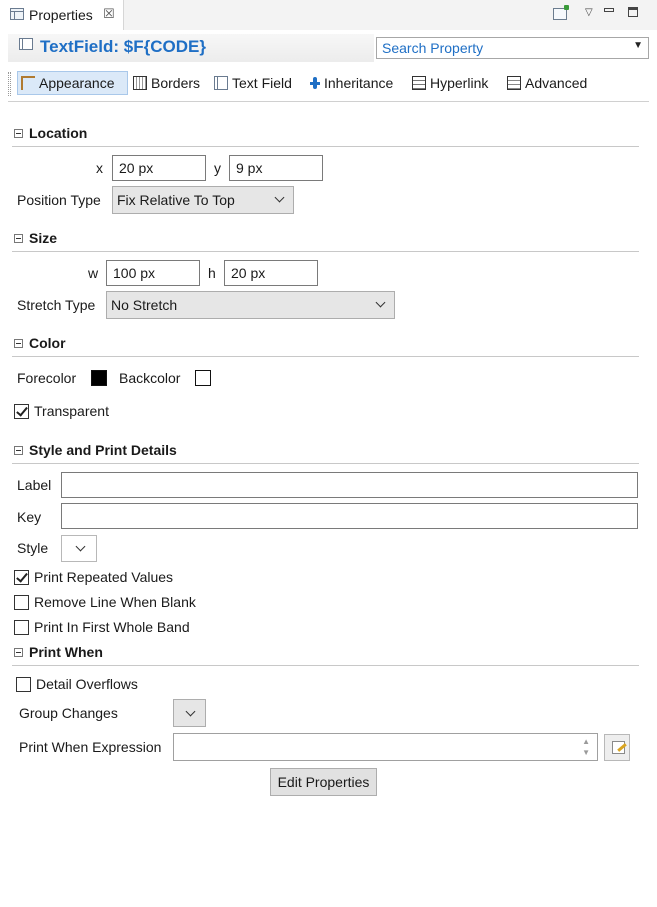  What do you see at coordinates (21, 602) in the screenshot?
I see `remove-line-when-blank-checkbox` at bounding box center [21, 602].